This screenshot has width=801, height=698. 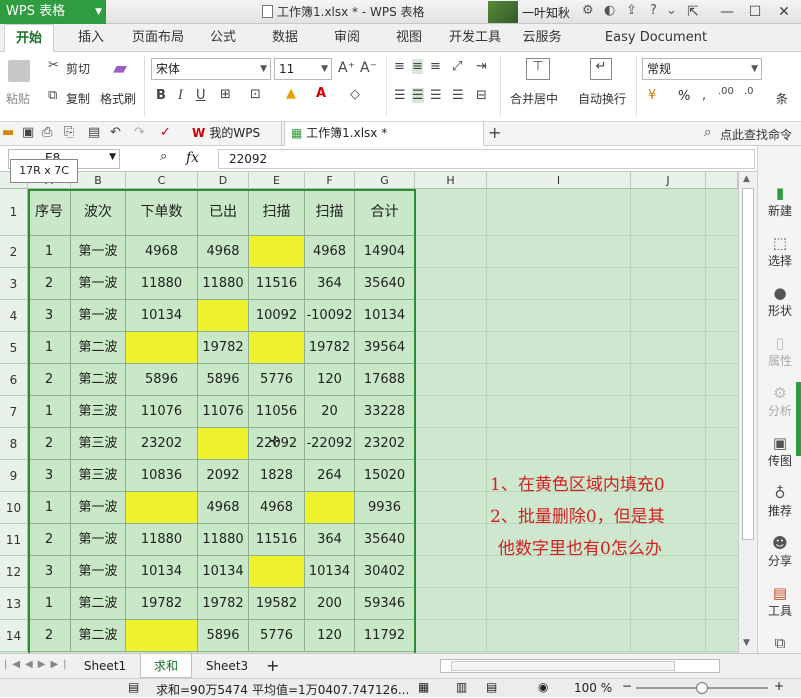 What do you see at coordinates (746, 179) in the screenshot?
I see `scroll-up-icon: ▲` at bounding box center [746, 179].